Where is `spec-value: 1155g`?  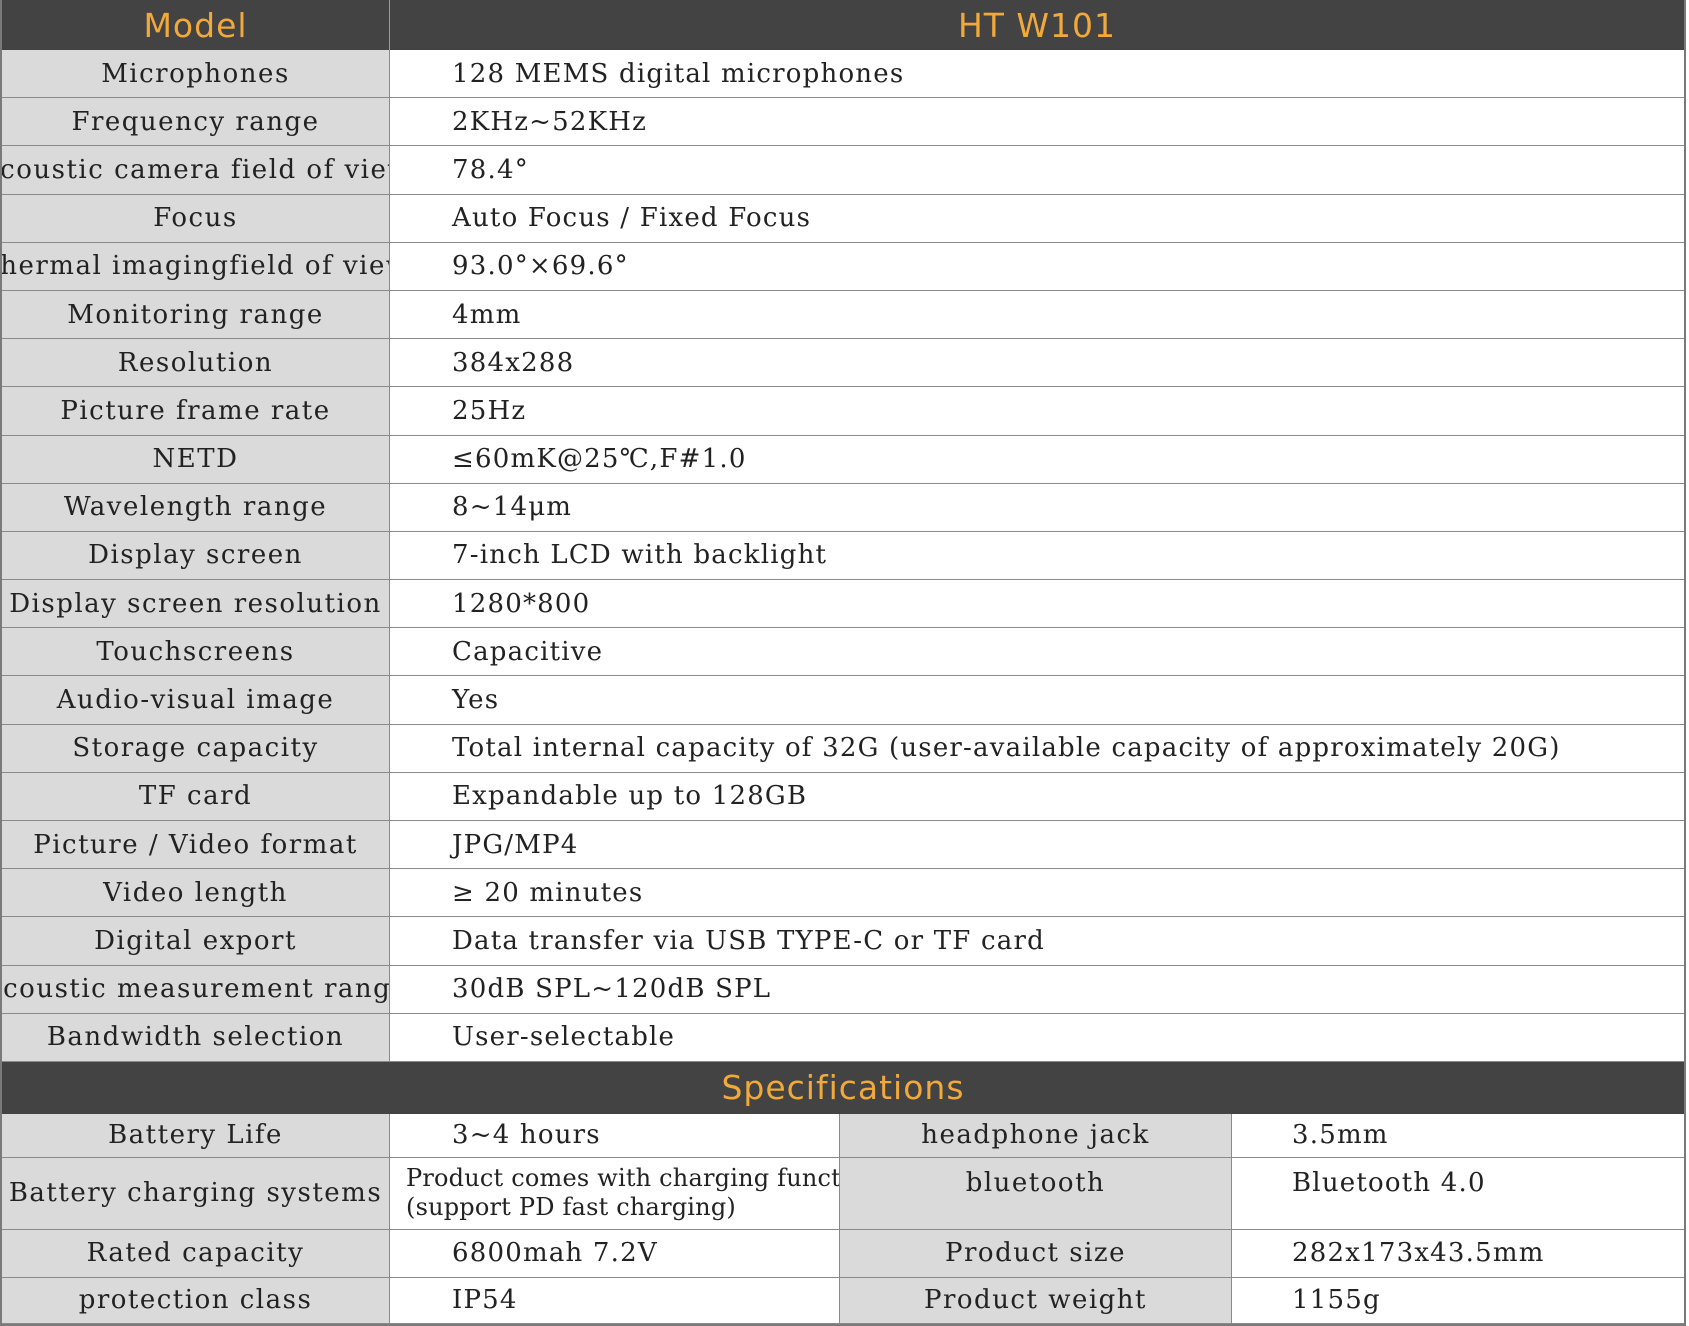 spec-value: 1155g is located at coordinates (1336, 1300).